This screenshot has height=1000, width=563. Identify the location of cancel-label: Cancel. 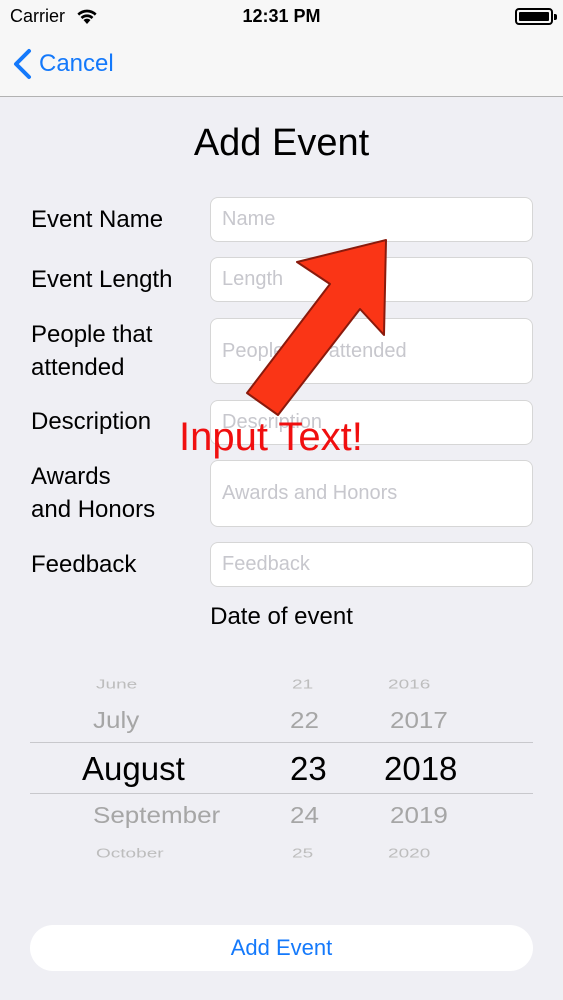
(76, 63).